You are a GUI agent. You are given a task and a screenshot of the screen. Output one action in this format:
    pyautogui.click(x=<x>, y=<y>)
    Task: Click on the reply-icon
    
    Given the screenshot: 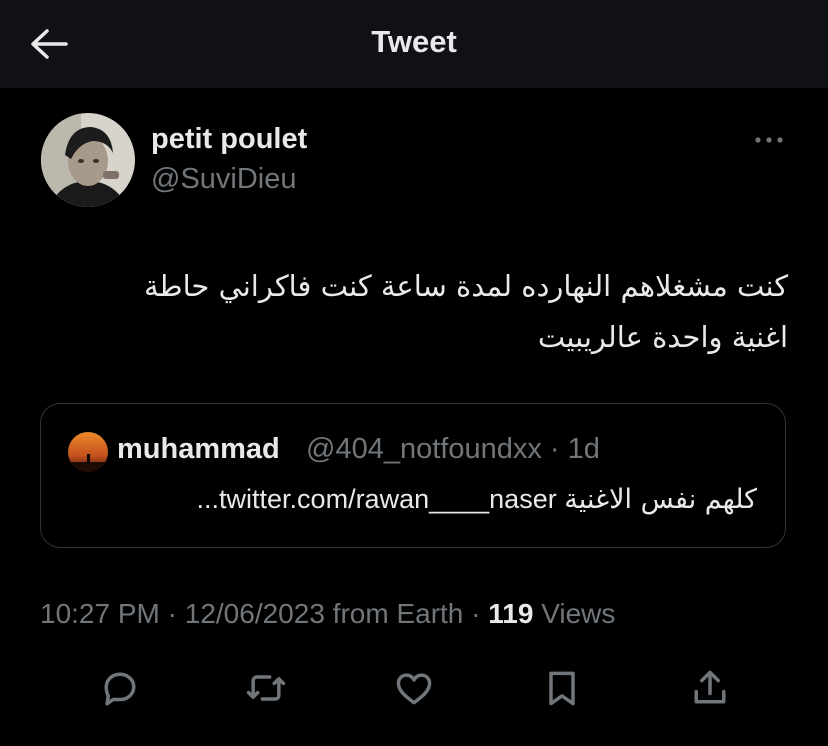 What is the action you would take?
    pyautogui.click(x=120, y=689)
    